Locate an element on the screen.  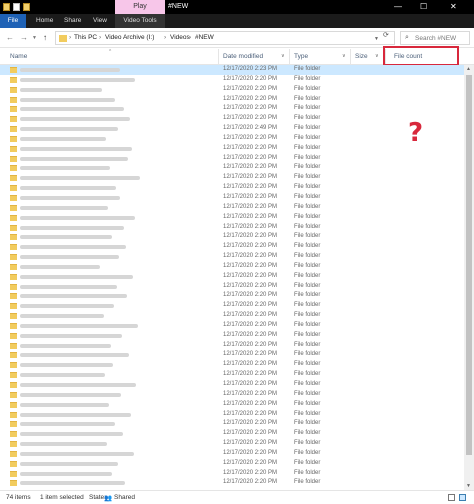
breadcrumb-videos: Videos is located at coordinates (180, 37).